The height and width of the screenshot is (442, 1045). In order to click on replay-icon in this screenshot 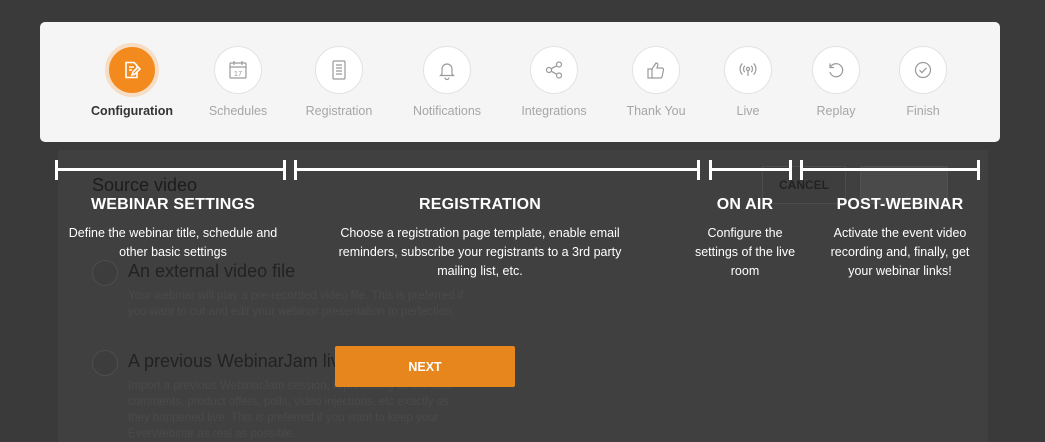, I will do `click(836, 70)`.